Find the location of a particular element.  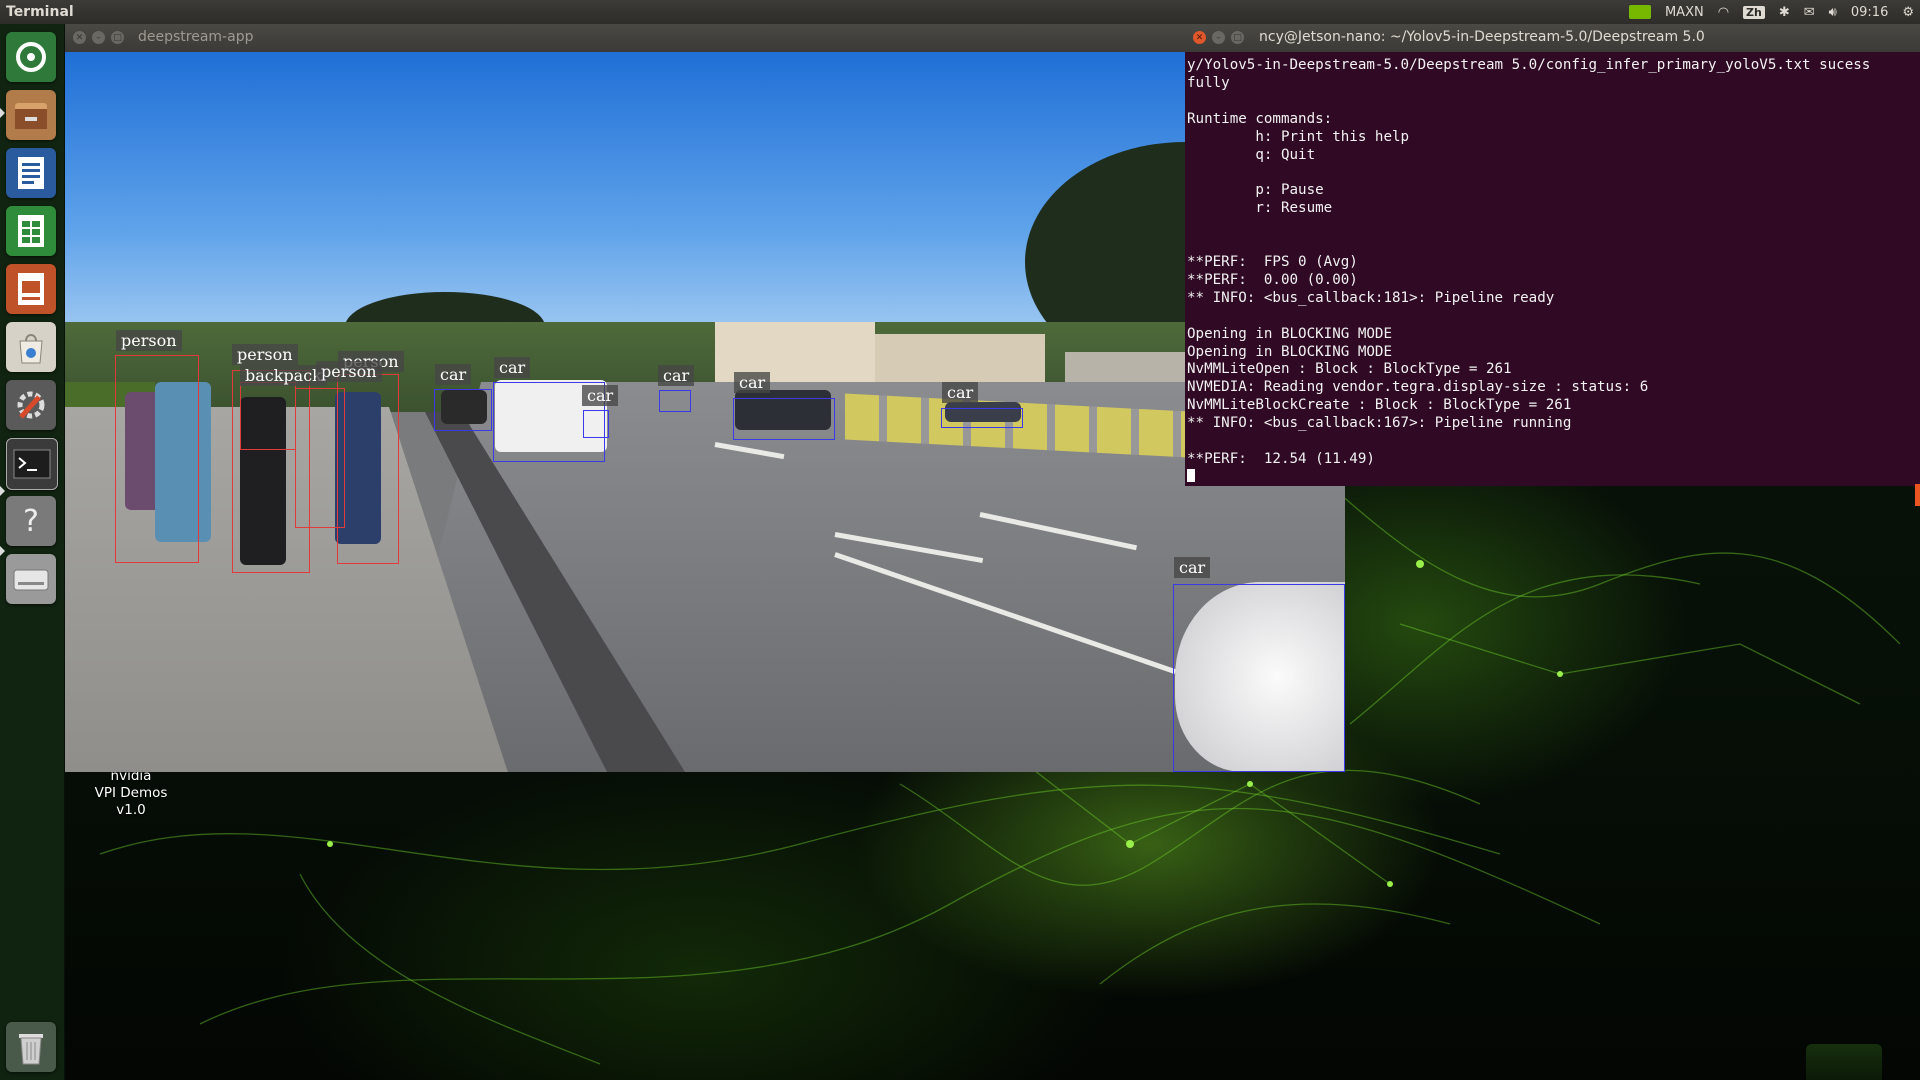

detection-box: backpack is located at coordinates (283, 407).